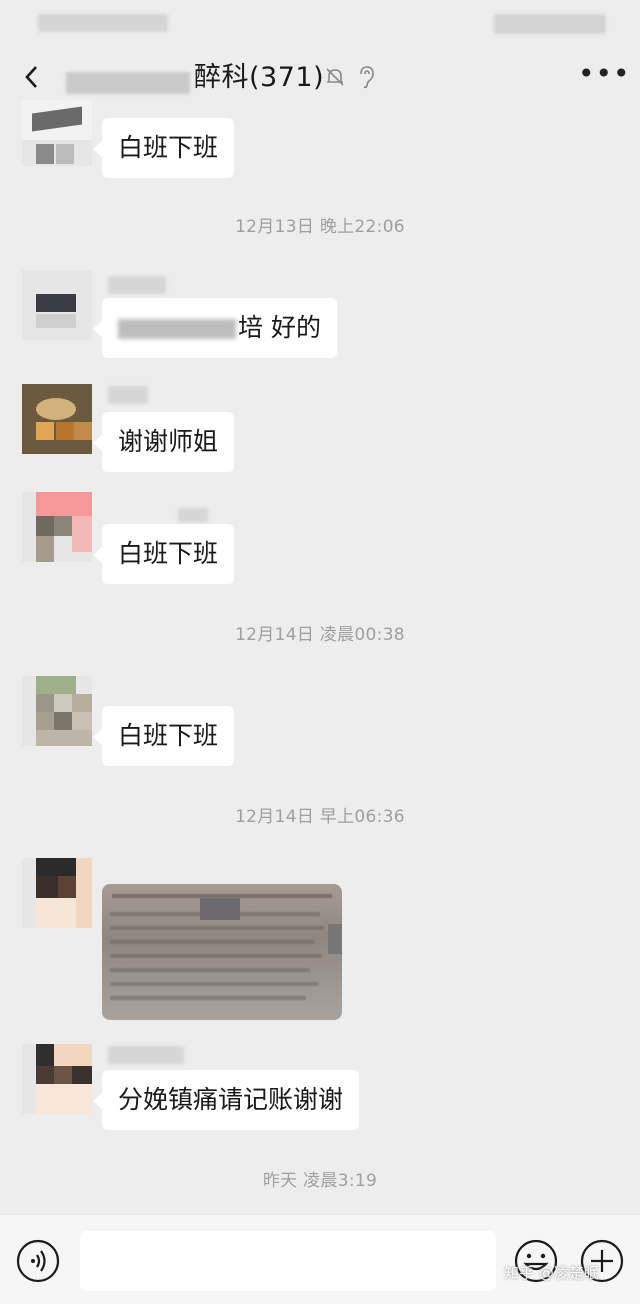 The image size is (640, 1304). I want to click on more-icon: •••, so click(604, 74).